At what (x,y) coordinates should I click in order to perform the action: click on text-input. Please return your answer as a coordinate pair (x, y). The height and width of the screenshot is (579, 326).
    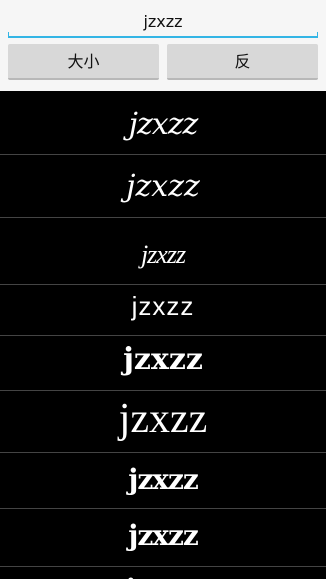
    Looking at the image, I should click on (163, 21).